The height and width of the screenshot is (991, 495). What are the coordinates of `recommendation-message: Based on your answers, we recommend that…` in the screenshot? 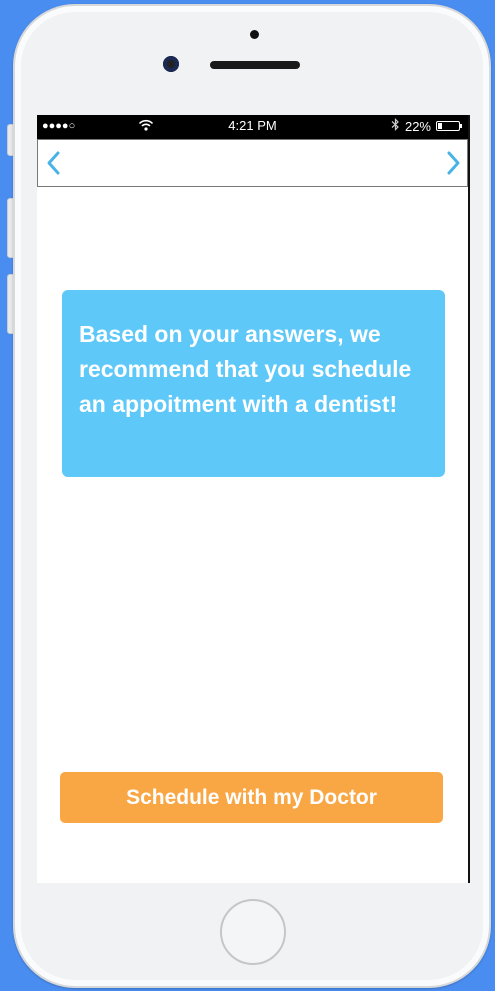 It's located at (245, 369).